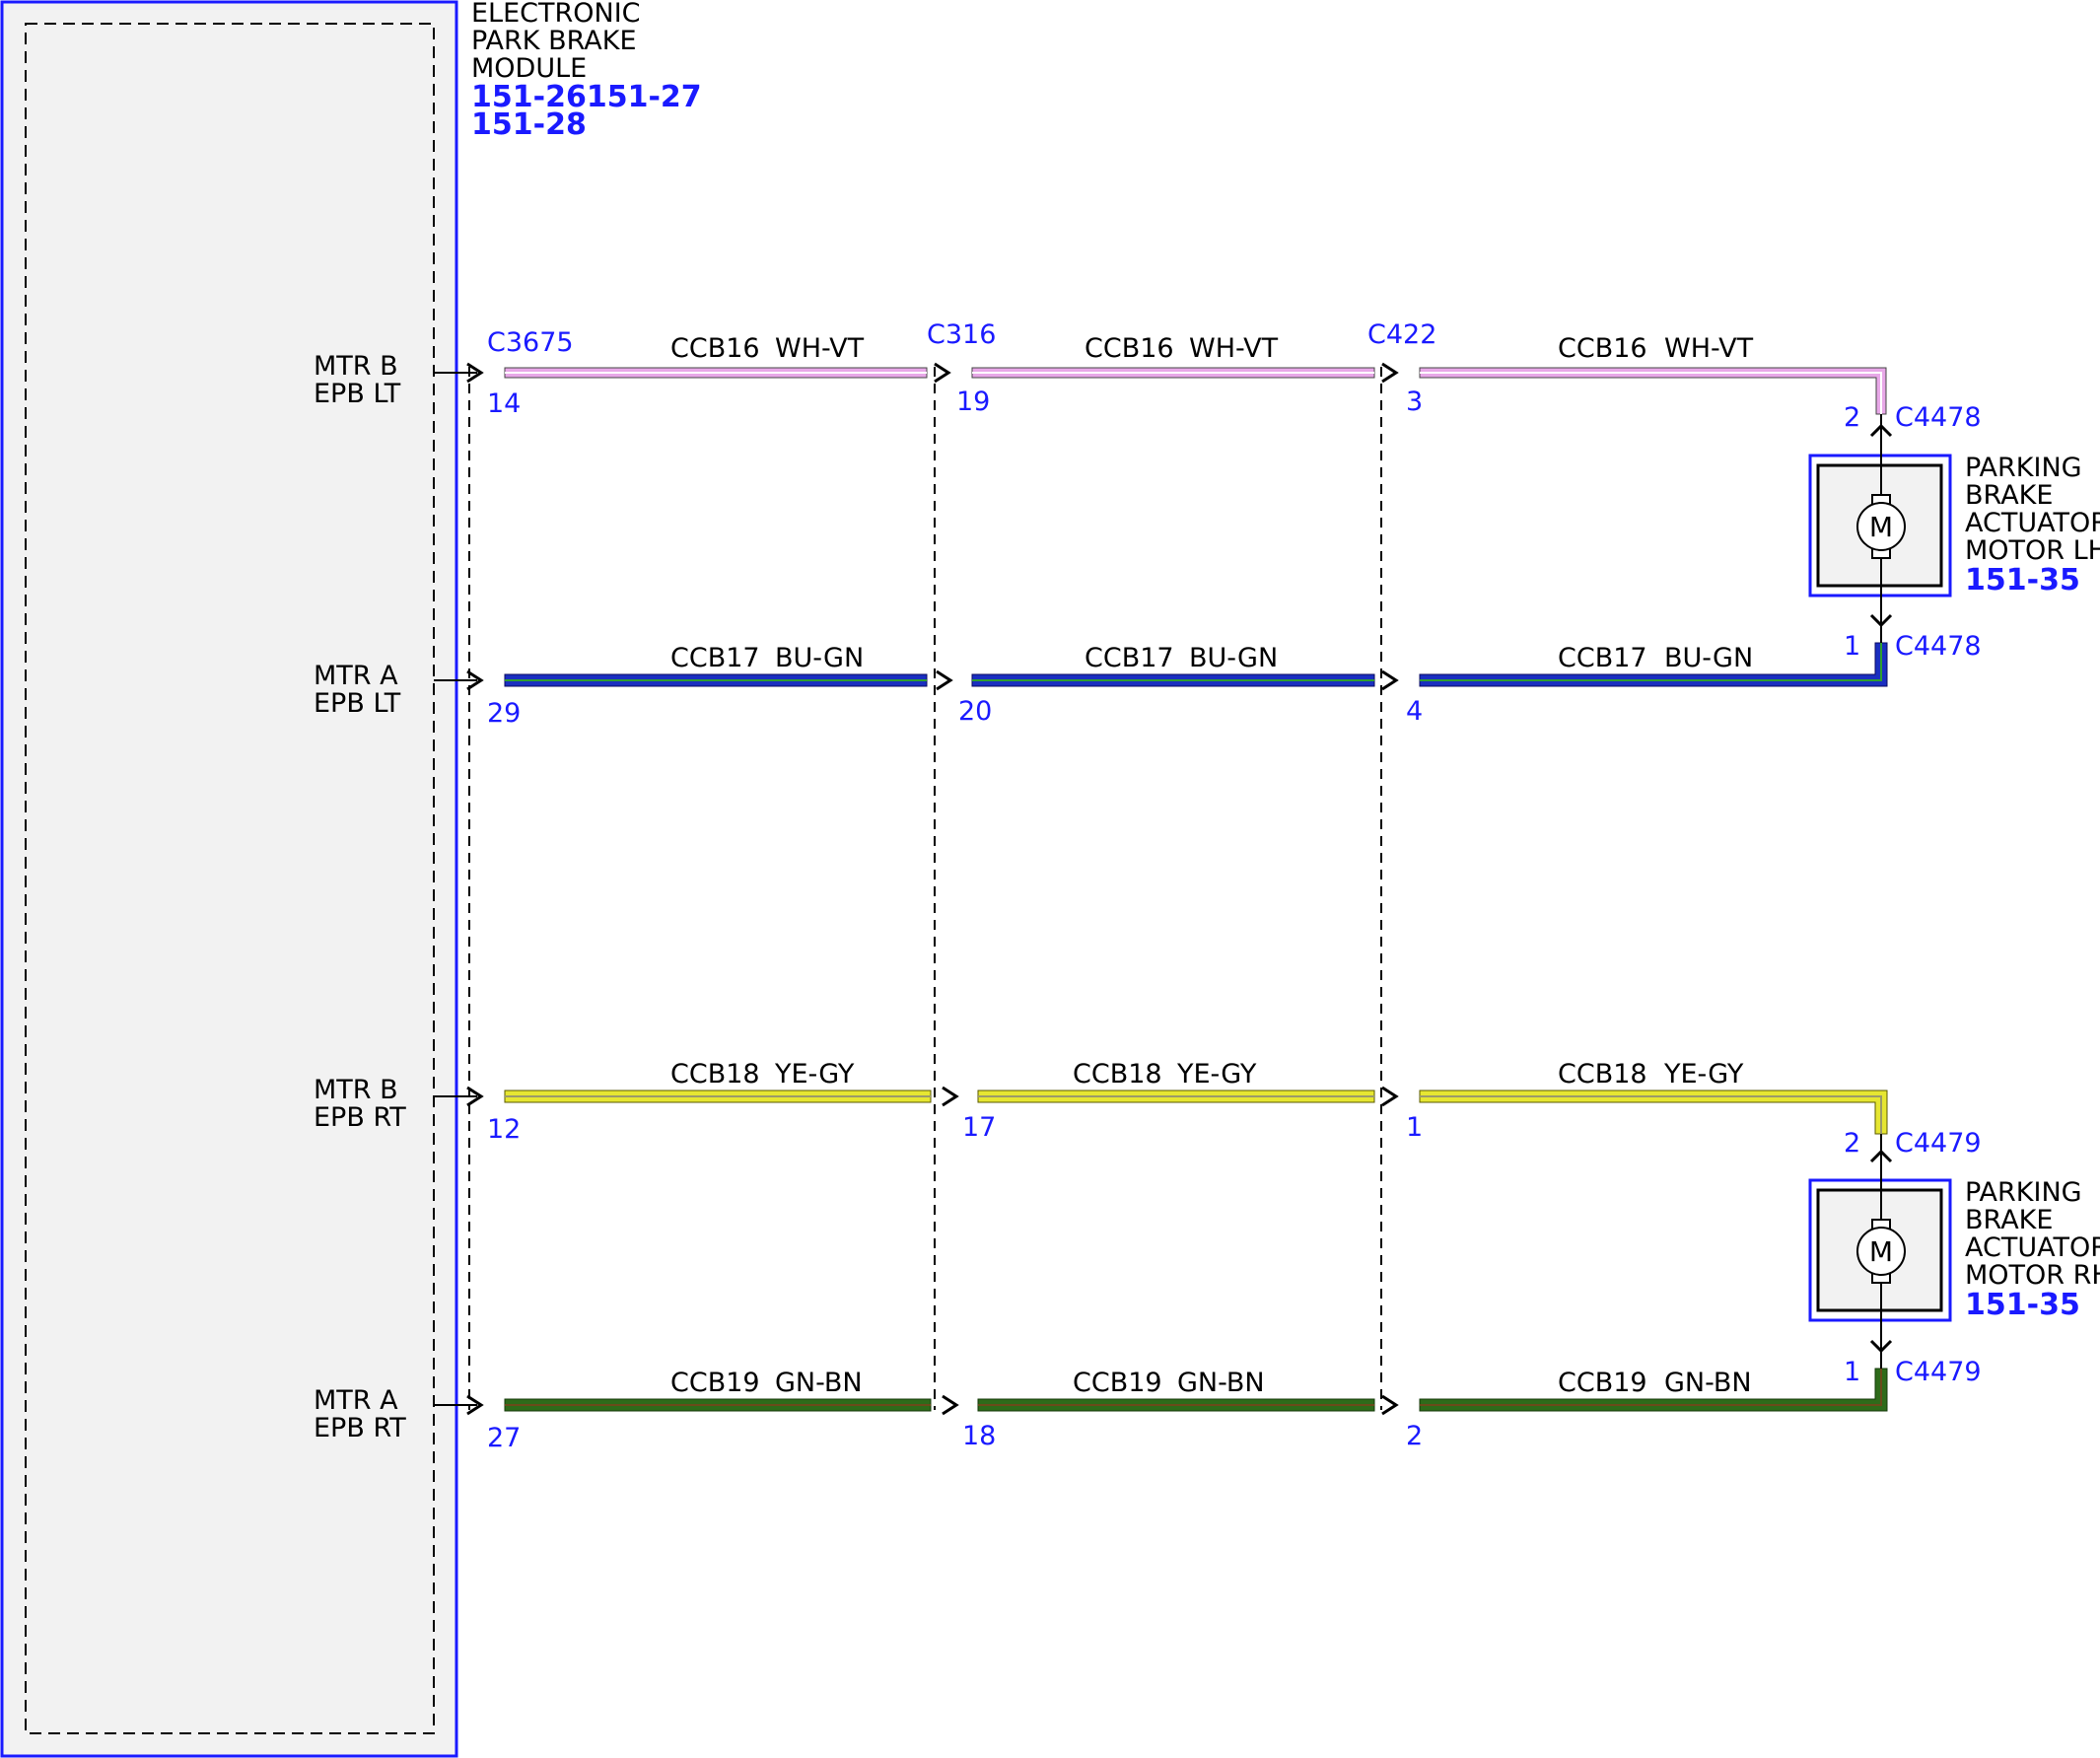 The height and width of the screenshot is (1758, 2100). Describe the element at coordinates (1414, 1127) in the screenshot. I see `pin-number: 1` at that location.